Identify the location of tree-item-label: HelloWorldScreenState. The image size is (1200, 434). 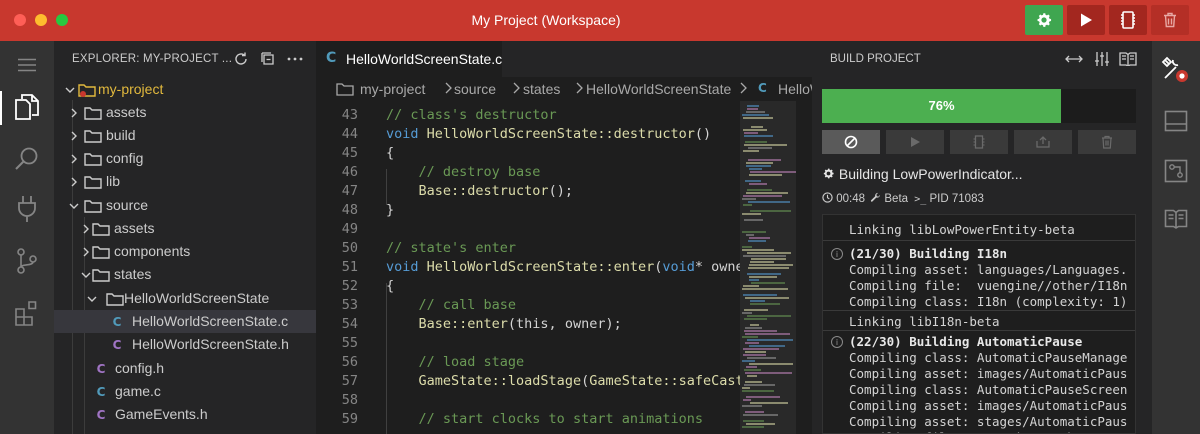
(197, 298).